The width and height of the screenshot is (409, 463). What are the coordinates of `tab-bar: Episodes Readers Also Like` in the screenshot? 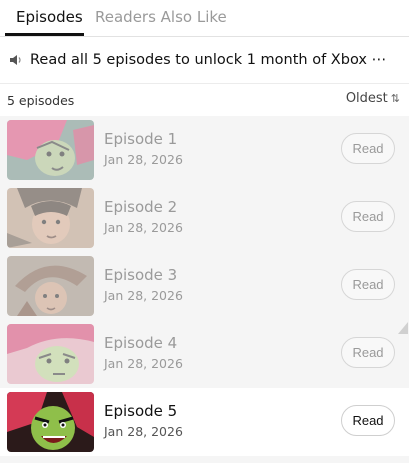 It's located at (204, 18).